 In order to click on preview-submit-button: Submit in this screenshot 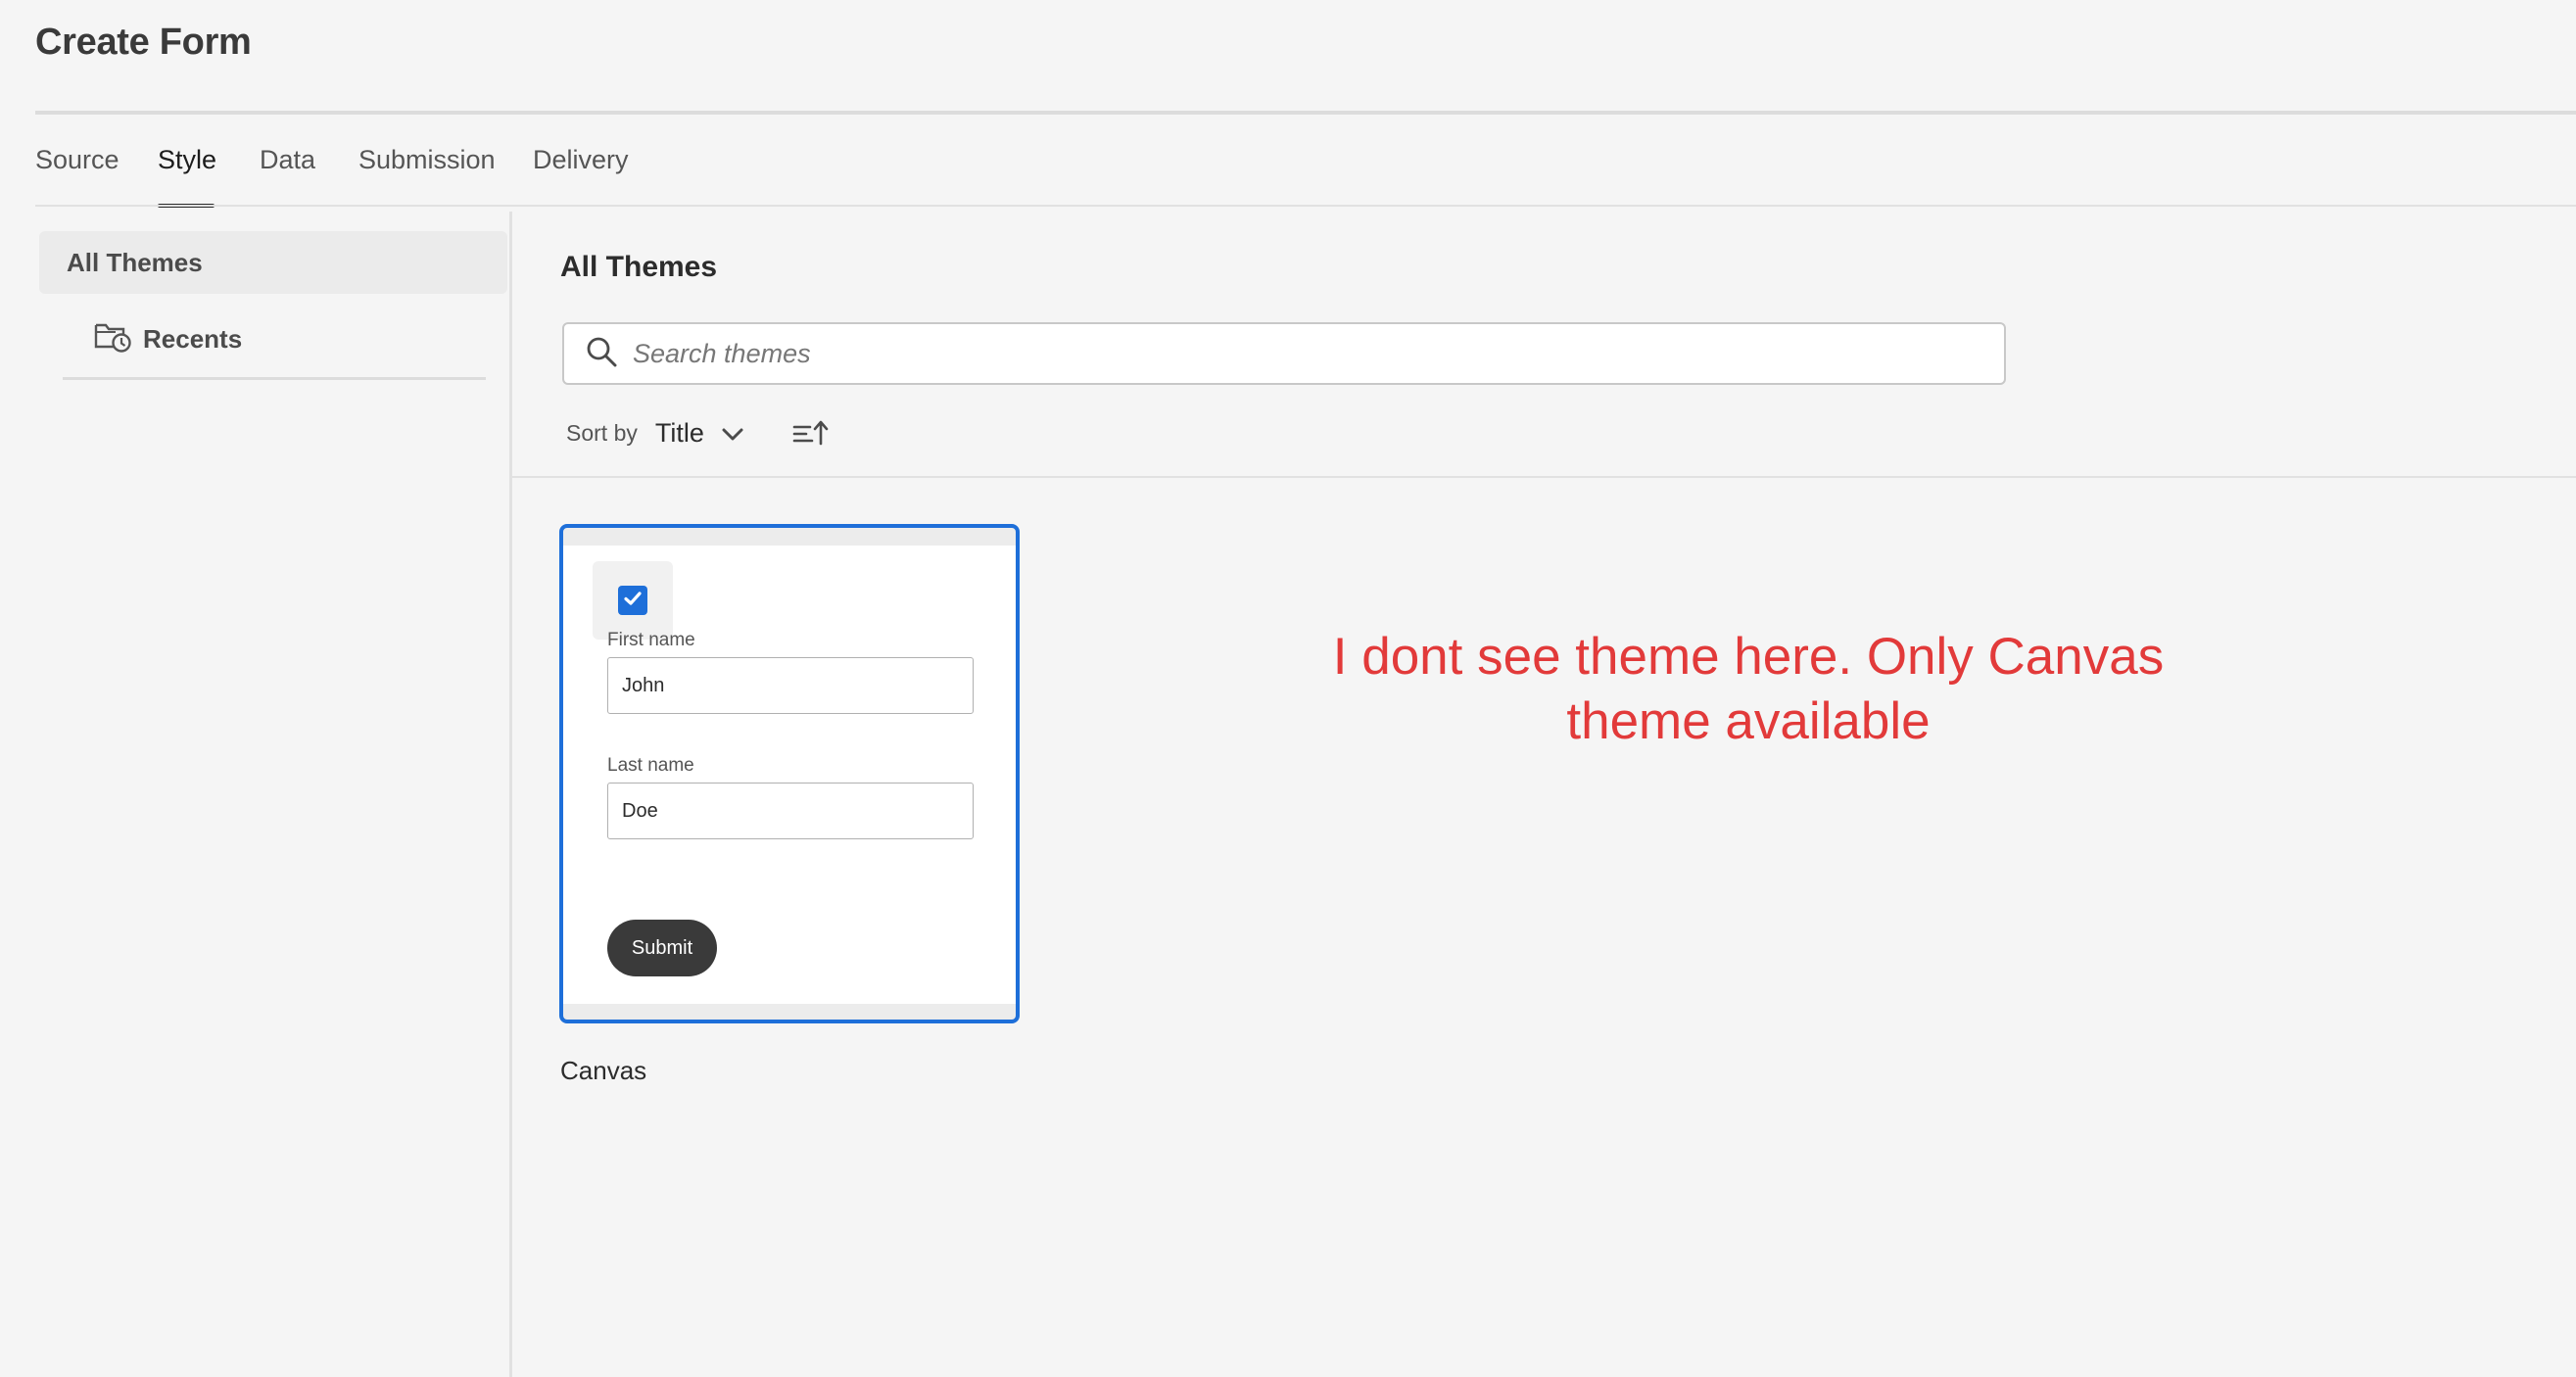, I will do `click(662, 948)`.